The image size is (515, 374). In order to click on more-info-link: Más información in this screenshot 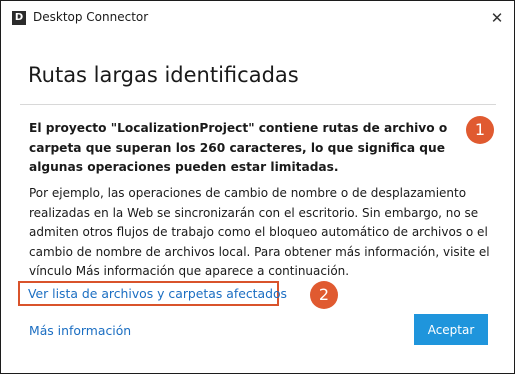, I will do `click(80, 330)`.